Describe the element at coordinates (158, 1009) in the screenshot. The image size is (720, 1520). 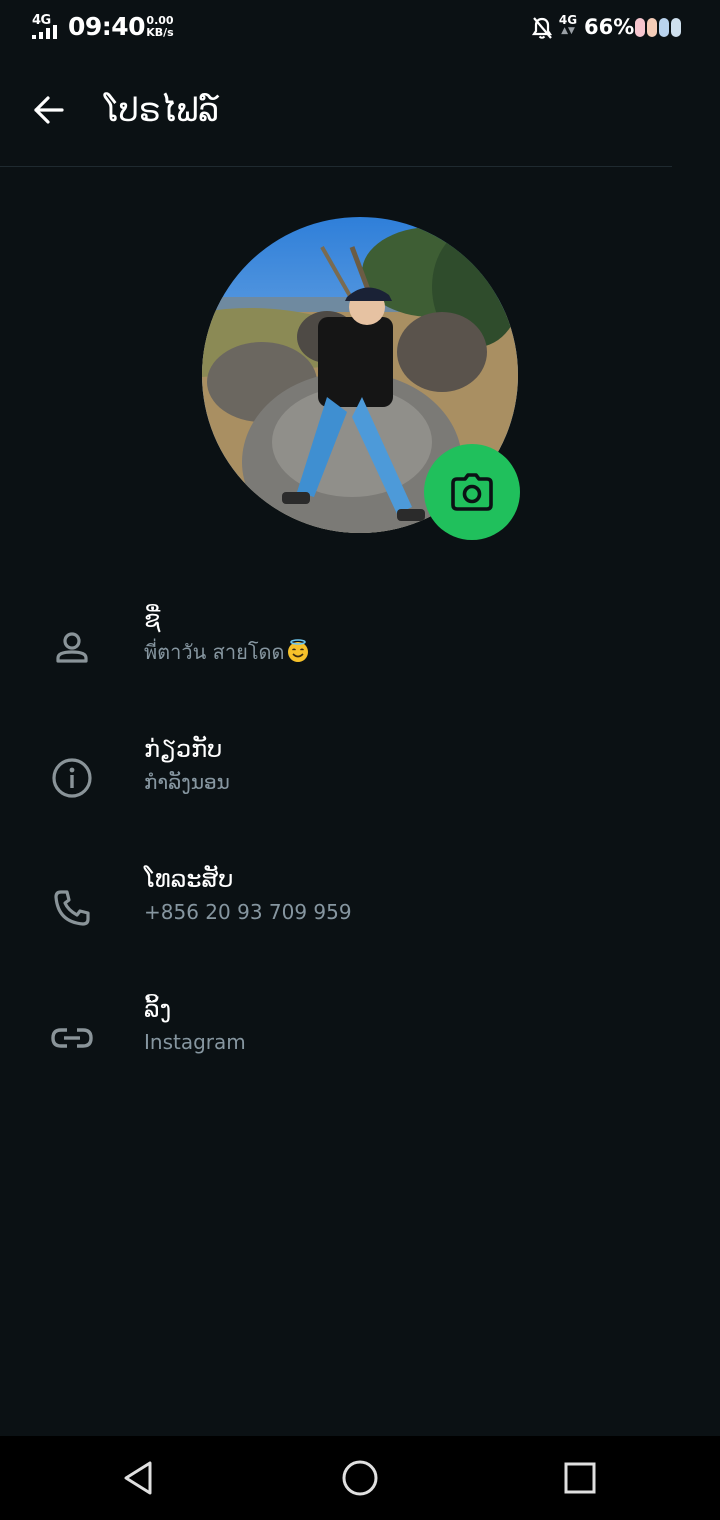
I see `link-label: ລິ້ງ` at that location.